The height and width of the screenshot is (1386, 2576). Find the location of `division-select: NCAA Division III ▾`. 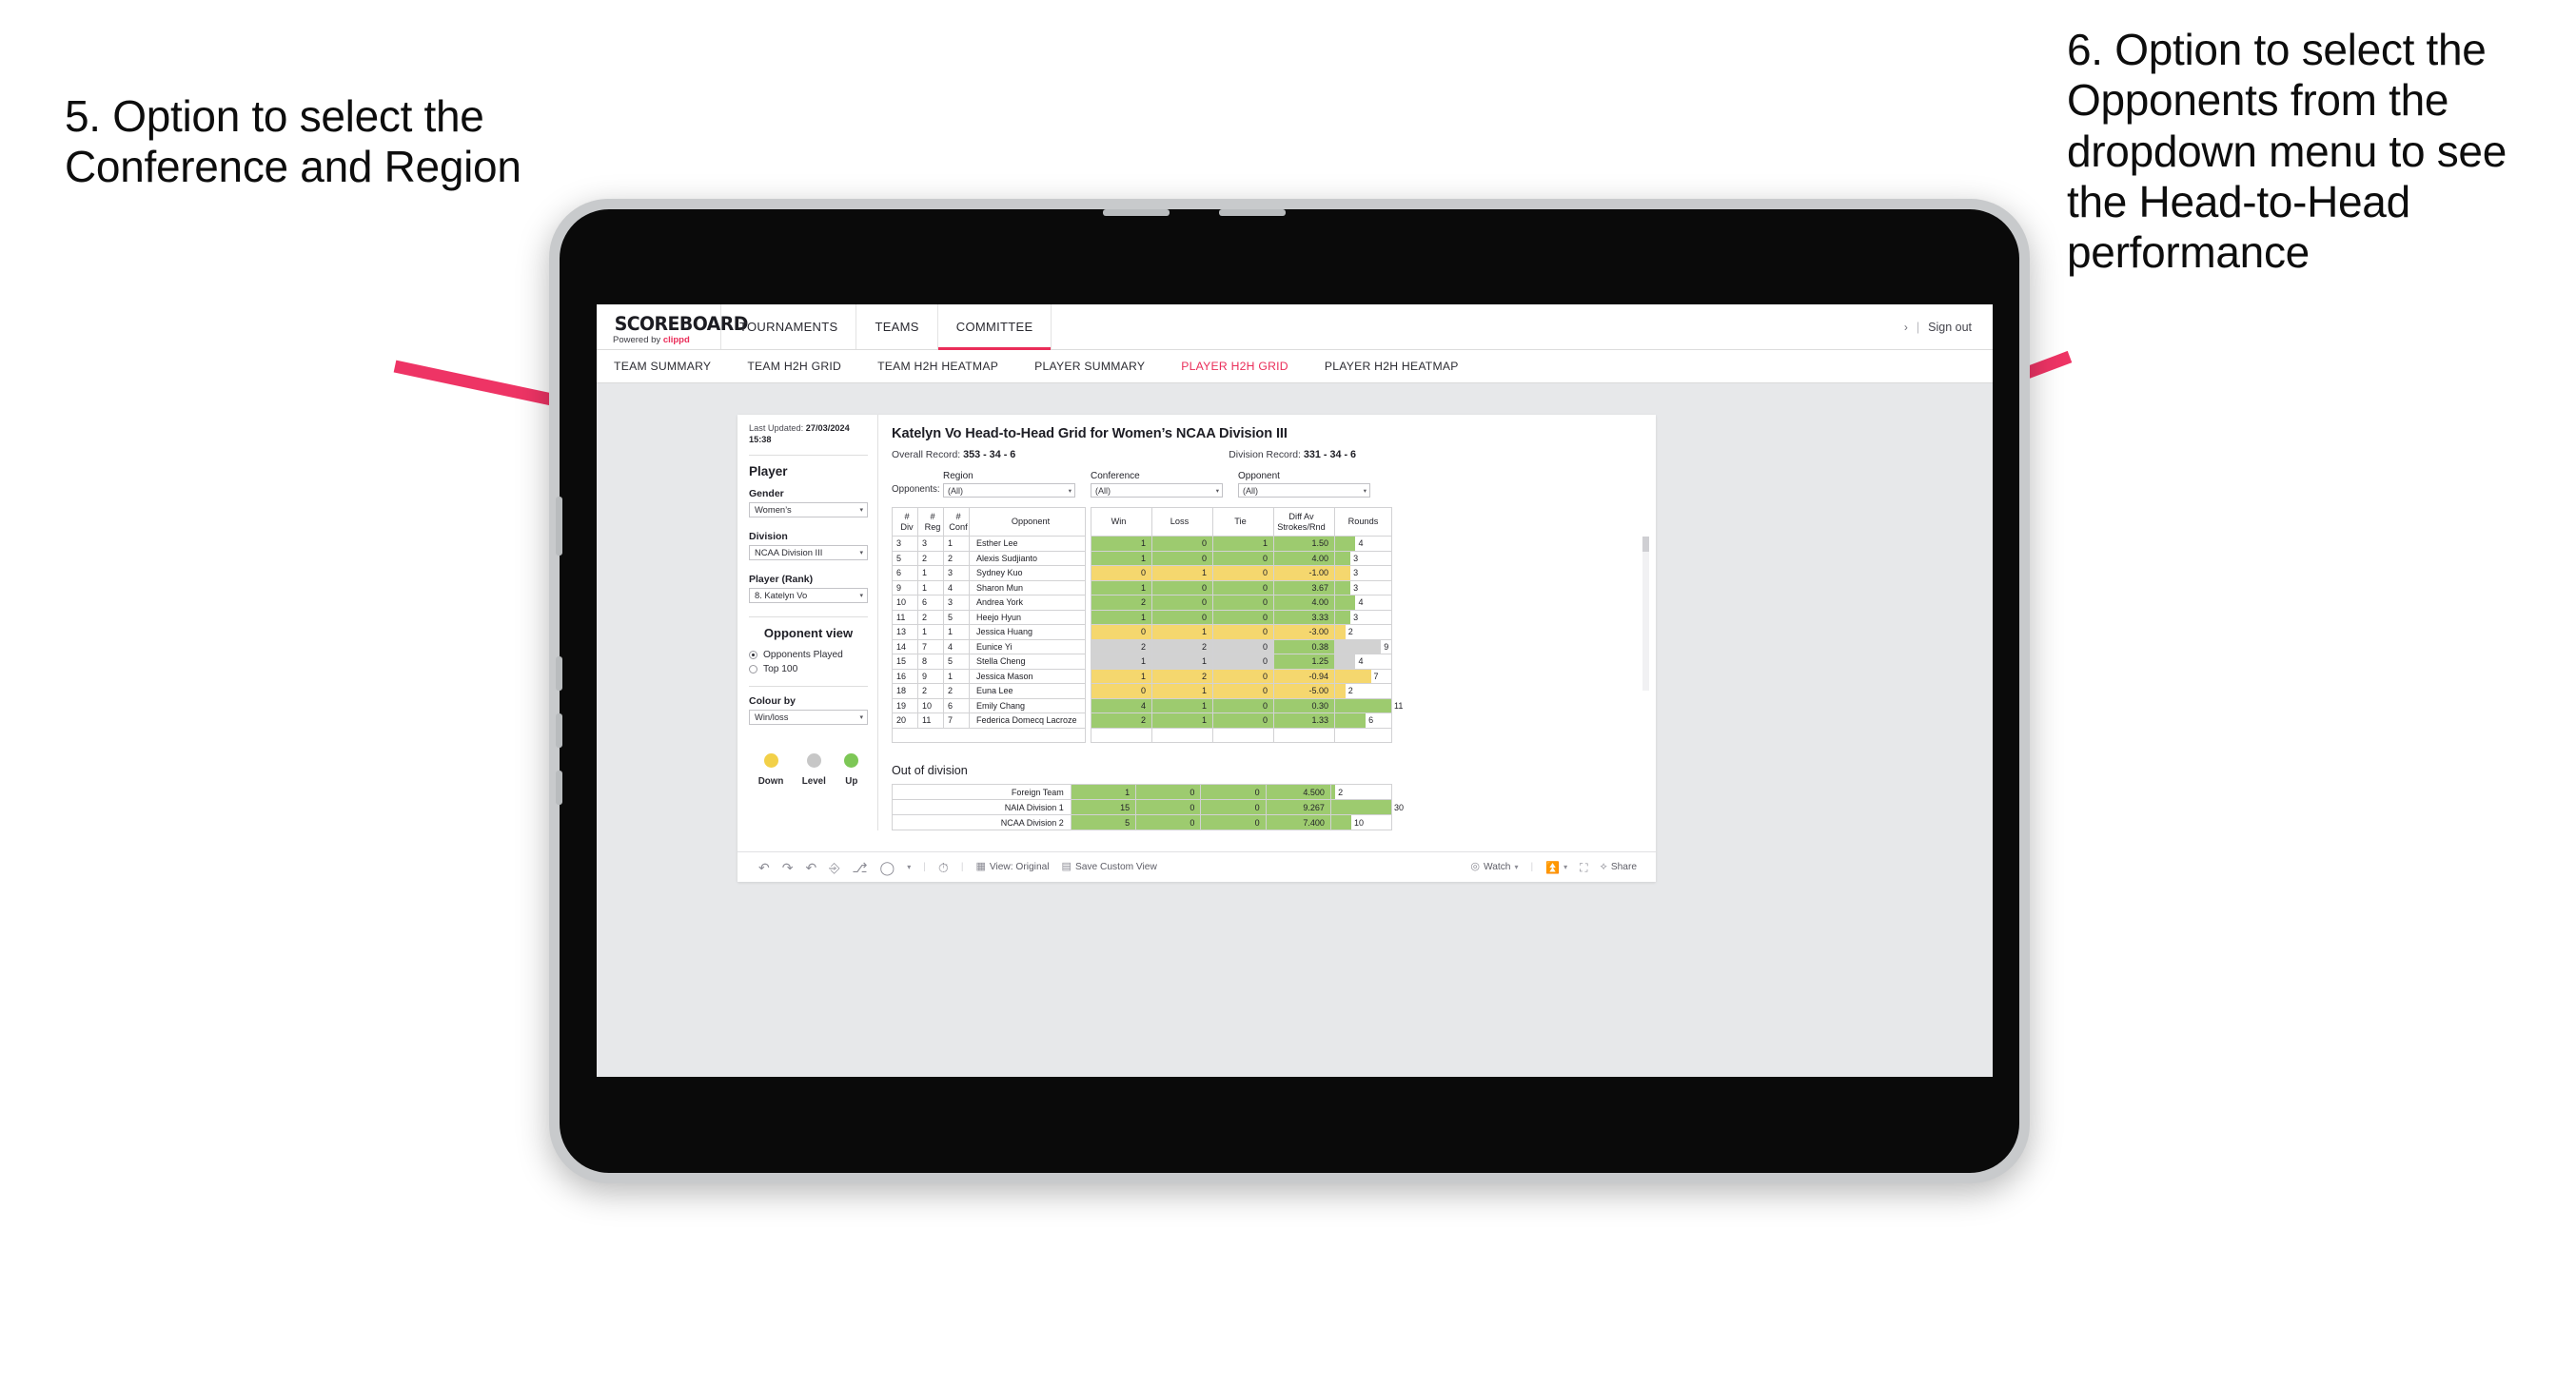

division-select: NCAA Division III ▾ is located at coordinates (808, 552).